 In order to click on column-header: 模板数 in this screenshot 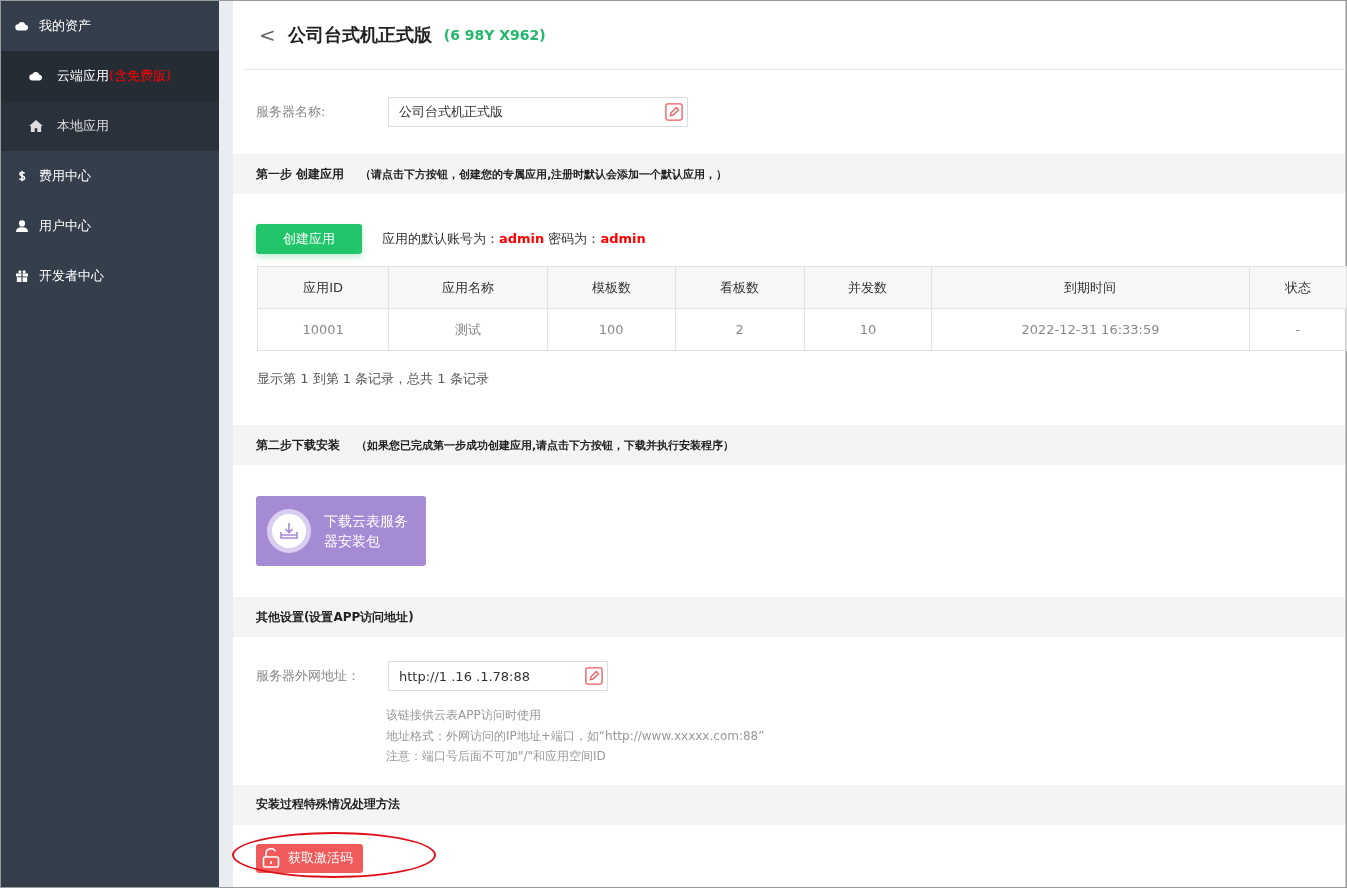, I will do `click(611, 287)`.